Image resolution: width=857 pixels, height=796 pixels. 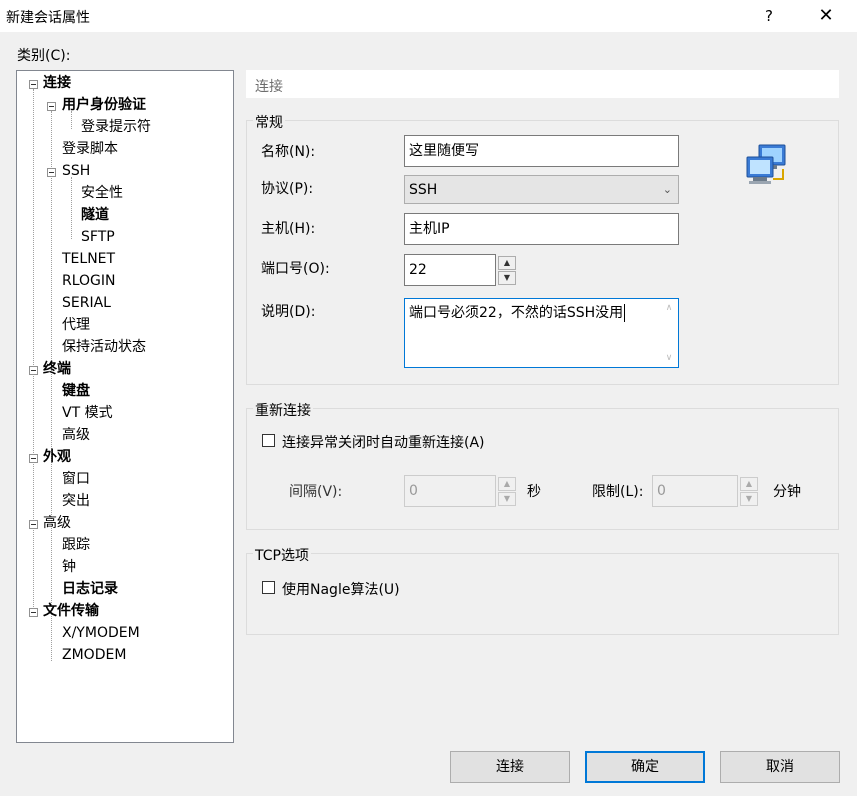 What do you see at coordinates (76, 171) in the screenshot?
I see `tree-item-ssh: SSH` at bounding box center [76, 171].